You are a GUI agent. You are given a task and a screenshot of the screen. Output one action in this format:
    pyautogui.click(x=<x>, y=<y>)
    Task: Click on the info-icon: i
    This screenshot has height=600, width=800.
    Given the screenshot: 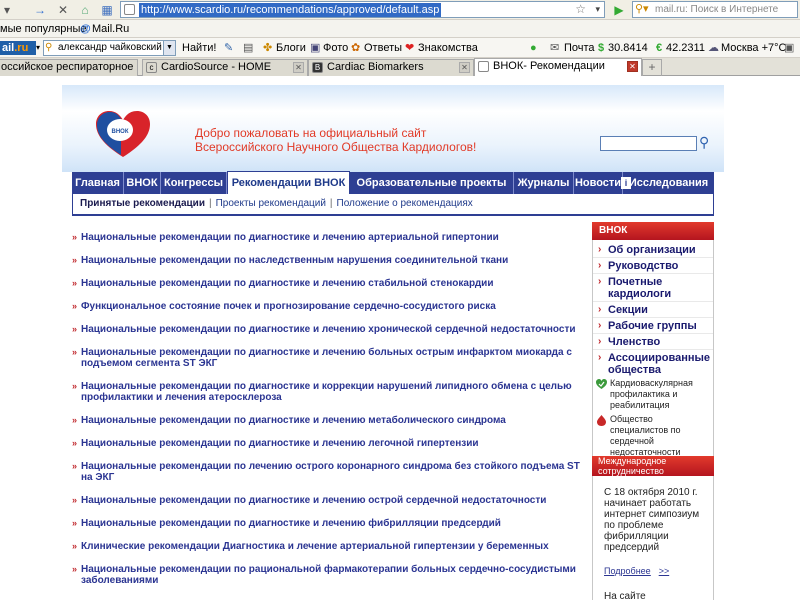 What is the action you would take?
    pyautogui.click(x=626, y=183)
    